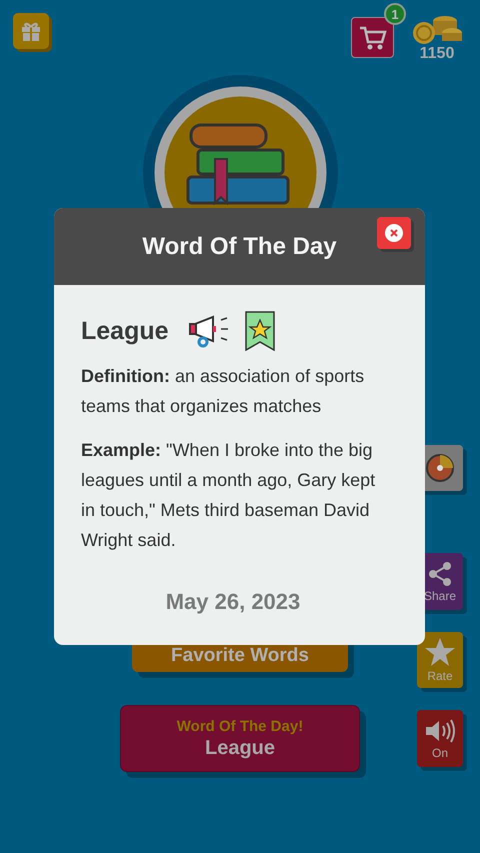 The width and height of the screenshot is (480, 853). Describe the element at coordinates (440, 731) in the screenshot. I see `speaker-icon` at that location.